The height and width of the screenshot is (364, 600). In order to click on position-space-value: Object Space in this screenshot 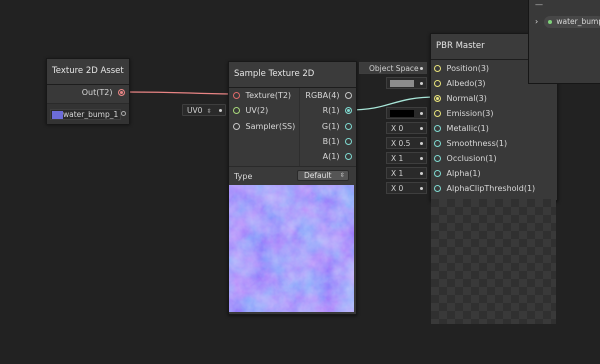, I will do `click(394, 68)`.